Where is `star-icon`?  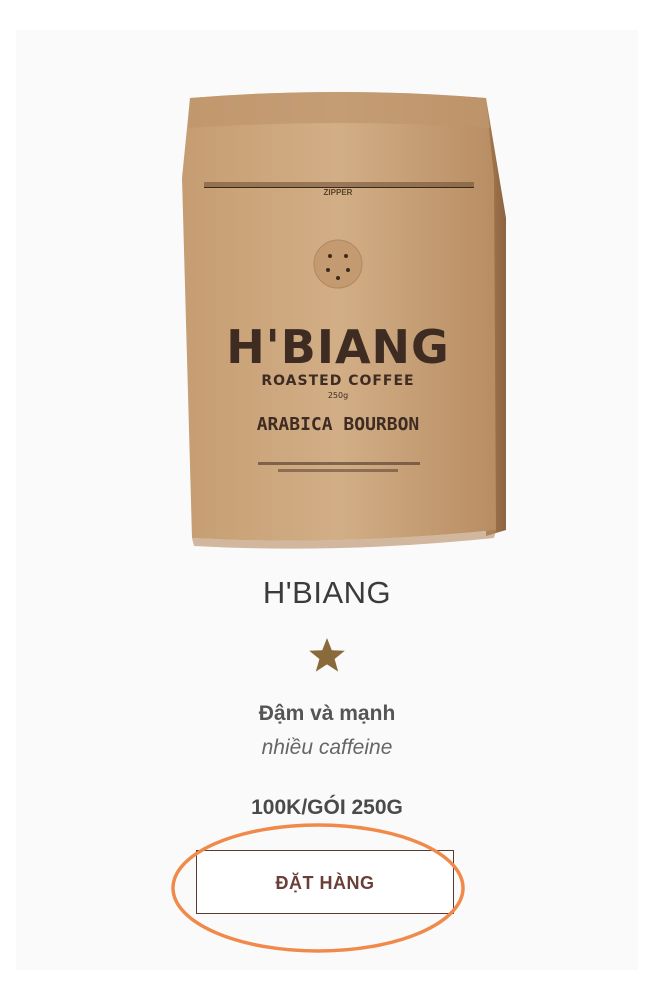 star-icon is located at coordinates (327, 655).